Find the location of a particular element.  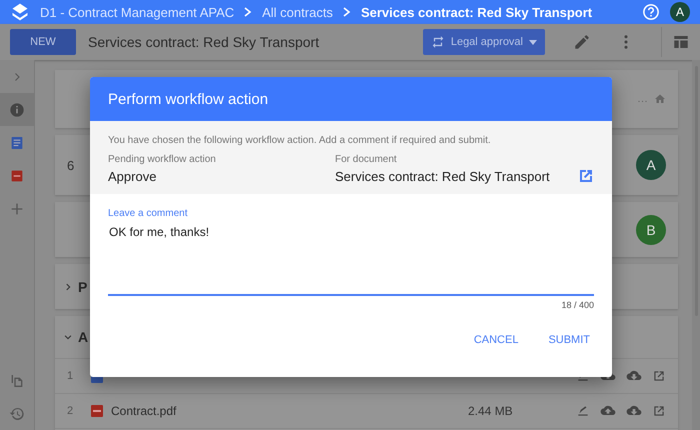

comment-text: OK for me, thanks! is located at coordinates (159, 232).